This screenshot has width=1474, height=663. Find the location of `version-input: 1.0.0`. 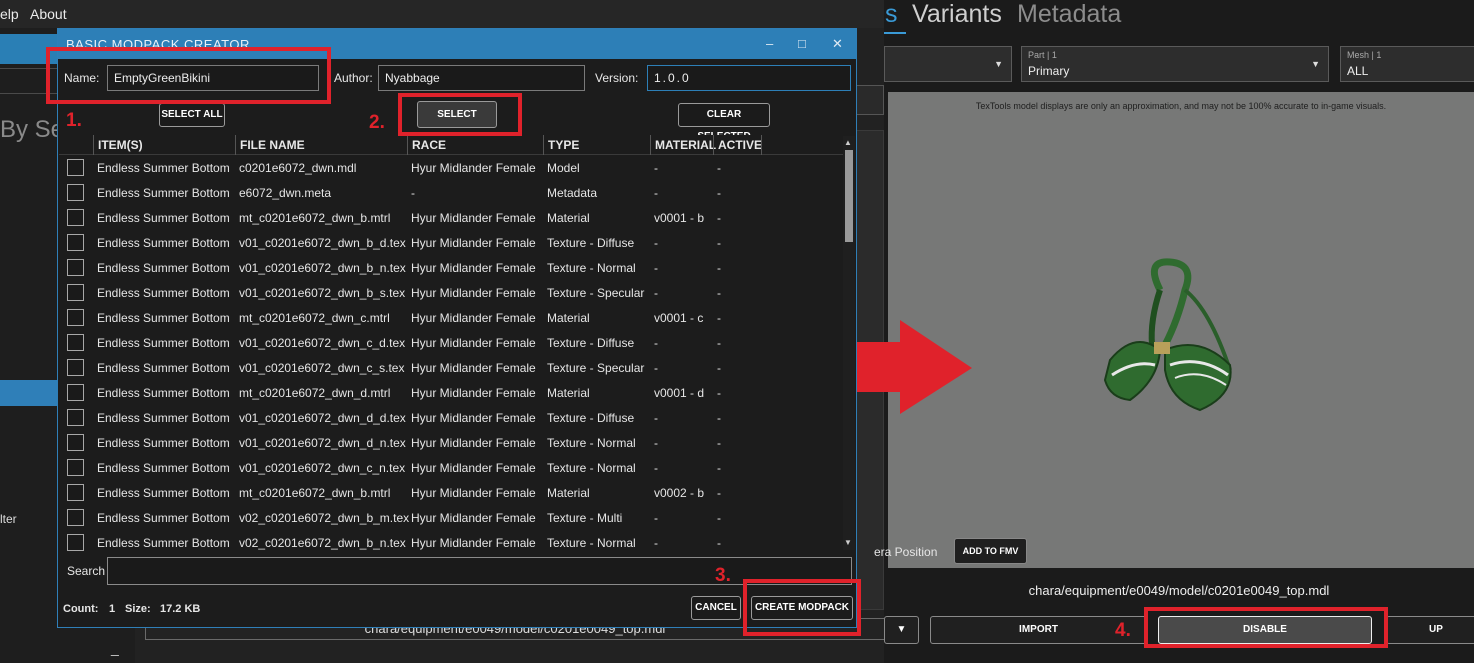

version-input: 1.0.0 is located at coordinates (749, 78).